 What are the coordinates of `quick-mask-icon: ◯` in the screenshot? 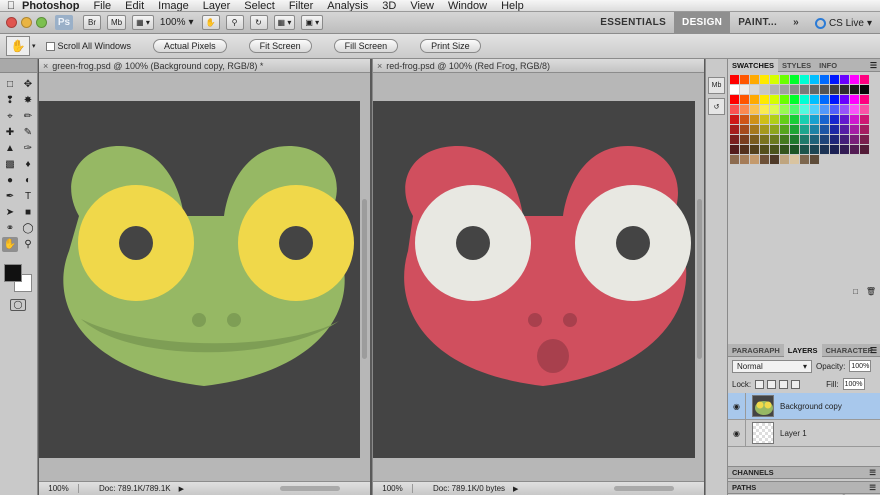 It's located at (18, 305).